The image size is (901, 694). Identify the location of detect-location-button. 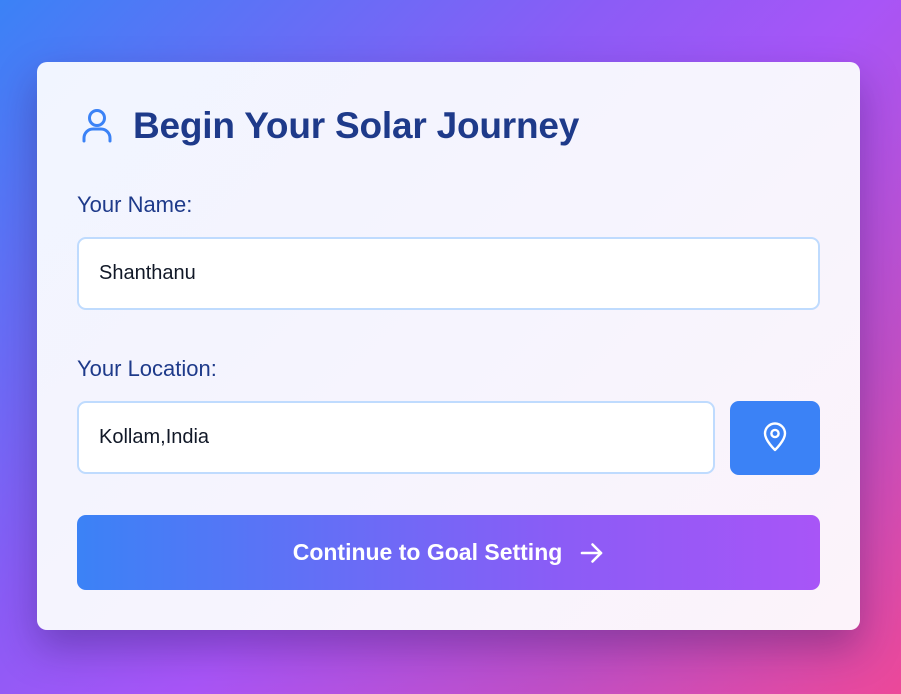
(775, 438).